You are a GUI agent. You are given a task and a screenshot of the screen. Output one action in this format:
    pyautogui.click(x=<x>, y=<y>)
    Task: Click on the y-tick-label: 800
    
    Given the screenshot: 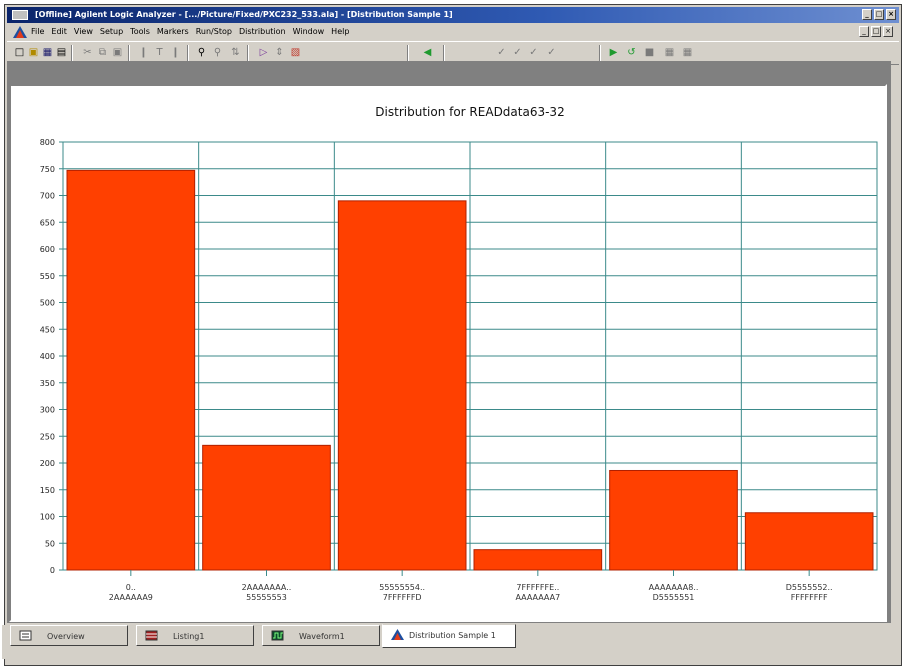 What is the action you would take?
    pyautogui.click(x=47, y=142)
    